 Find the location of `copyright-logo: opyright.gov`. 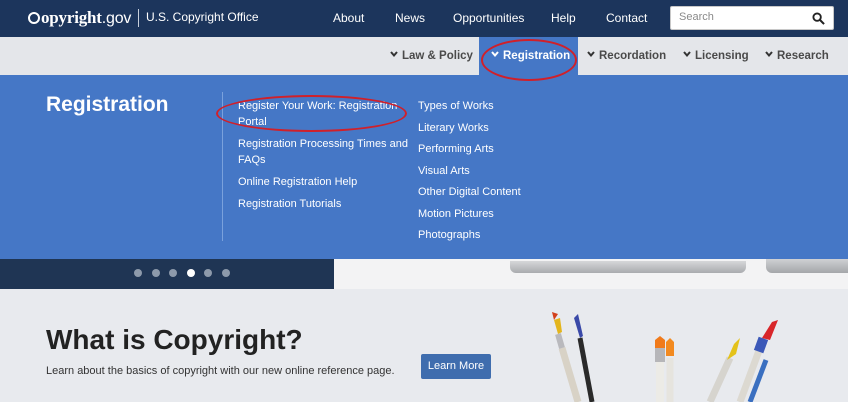

copyright-logo: opyright.gov is located at coordinates (79, 18).